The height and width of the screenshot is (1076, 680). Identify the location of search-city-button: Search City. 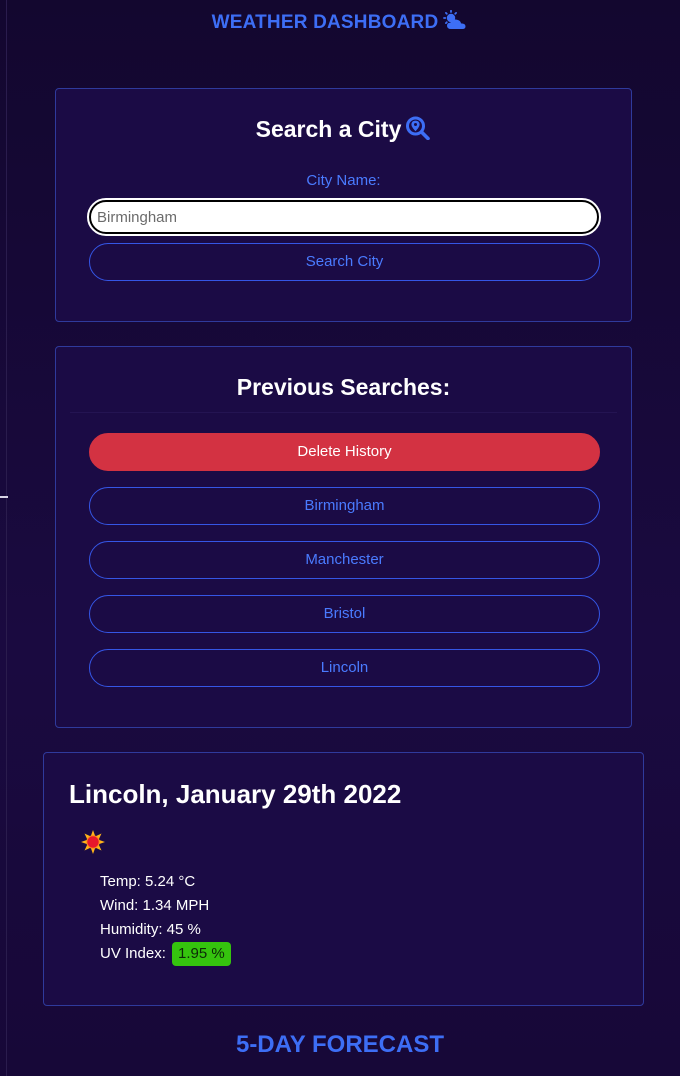
(344, 262).